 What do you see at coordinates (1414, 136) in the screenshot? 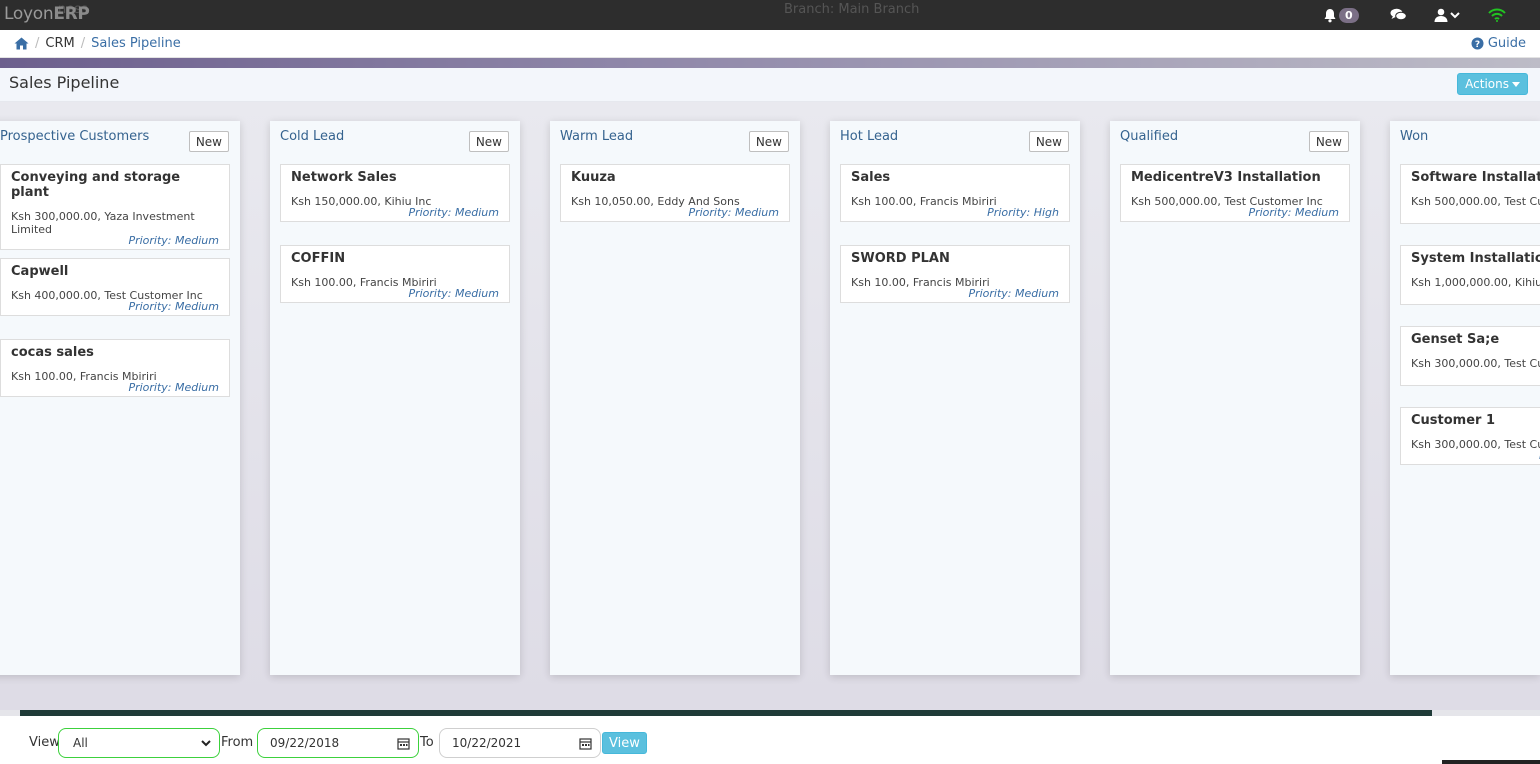
I see `column-title: Won` at bounding box center [1414, 136].